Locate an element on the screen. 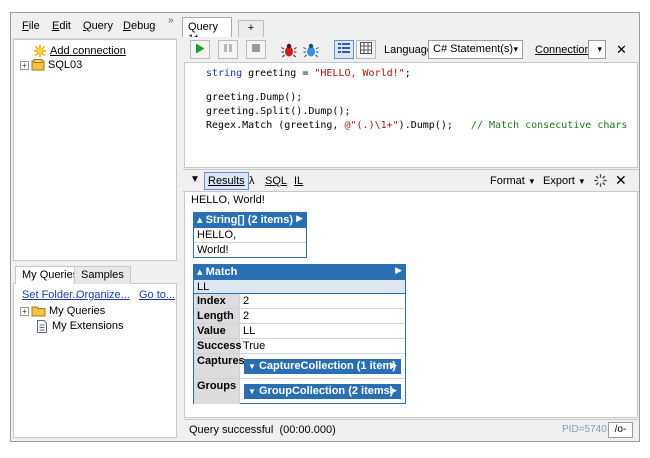  menu-edit: Edit is located at coordinates (61, 26).